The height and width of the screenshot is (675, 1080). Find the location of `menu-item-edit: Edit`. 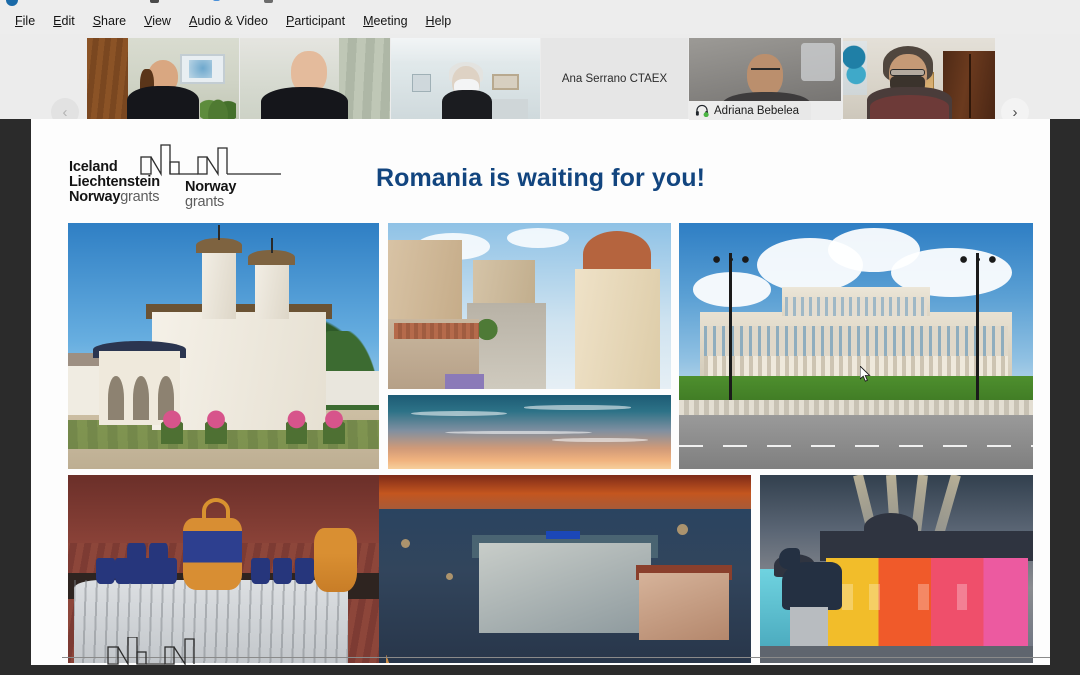

menu-item-edit: Edit is located at coordinates (64, 21).